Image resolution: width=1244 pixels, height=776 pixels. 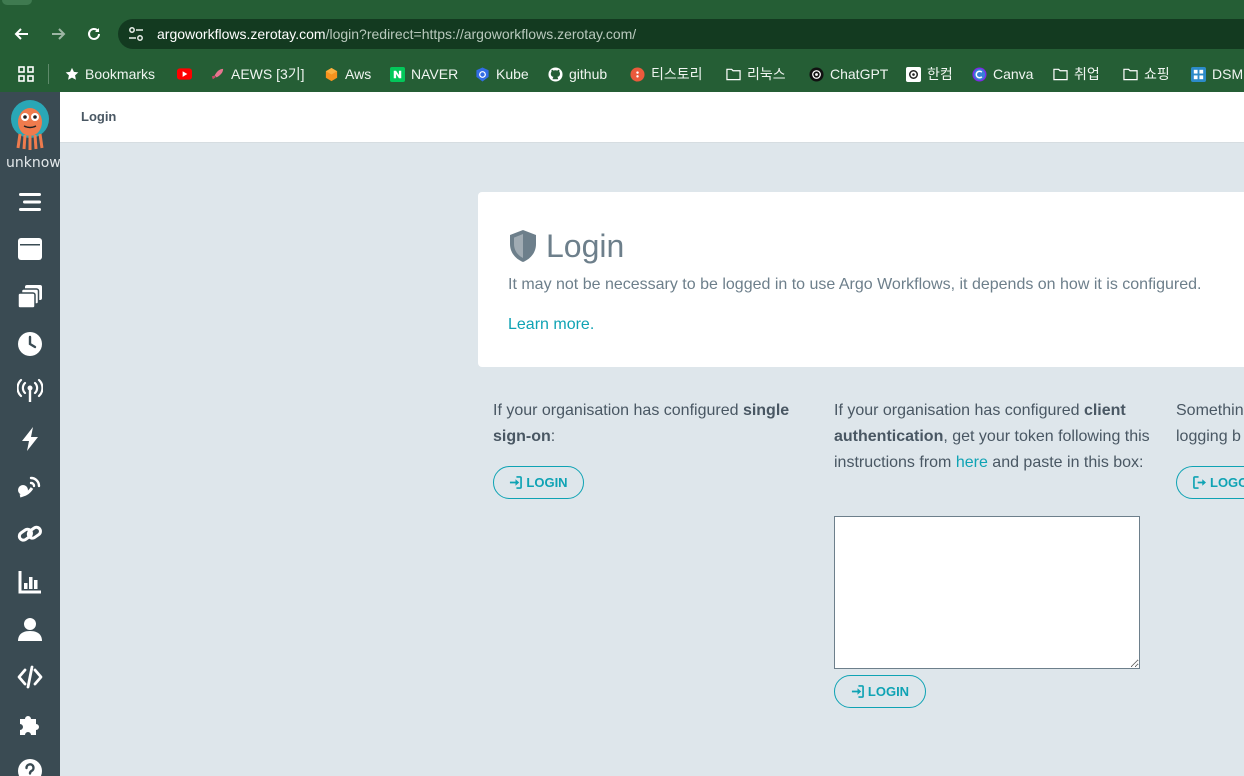 I want to click on bookmark-label: ChatGPT, so click(x=859, y=74).